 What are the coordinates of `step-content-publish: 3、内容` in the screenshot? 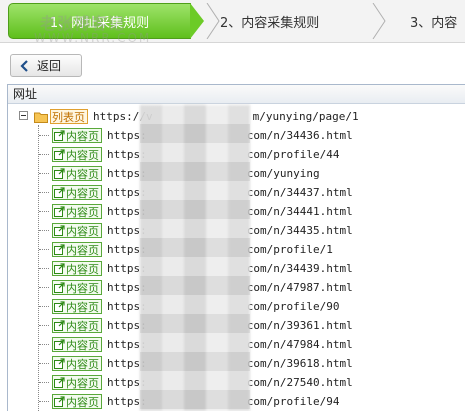 It's located at (433, 21).